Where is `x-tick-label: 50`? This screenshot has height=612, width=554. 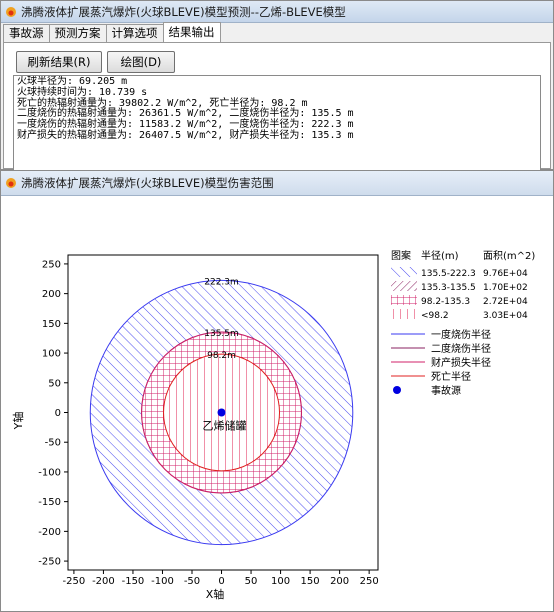
x-tick-label: 50 is located at coordinates (251, 581).